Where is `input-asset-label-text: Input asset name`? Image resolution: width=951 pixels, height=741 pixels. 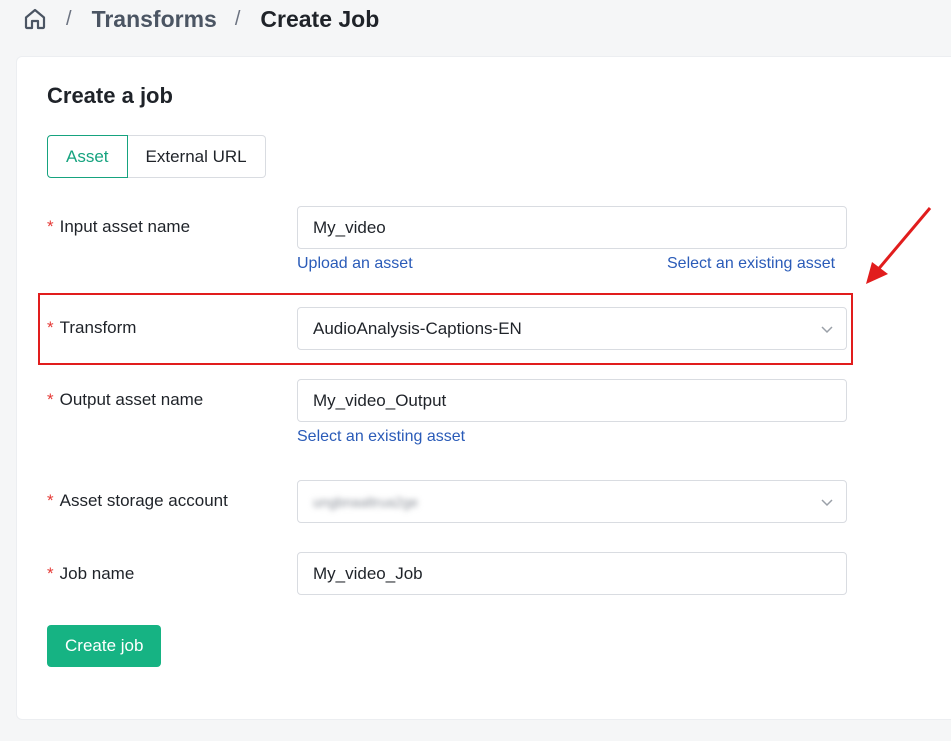
input-asset-label-text: Input asset name is located at coordinates (125, 226).